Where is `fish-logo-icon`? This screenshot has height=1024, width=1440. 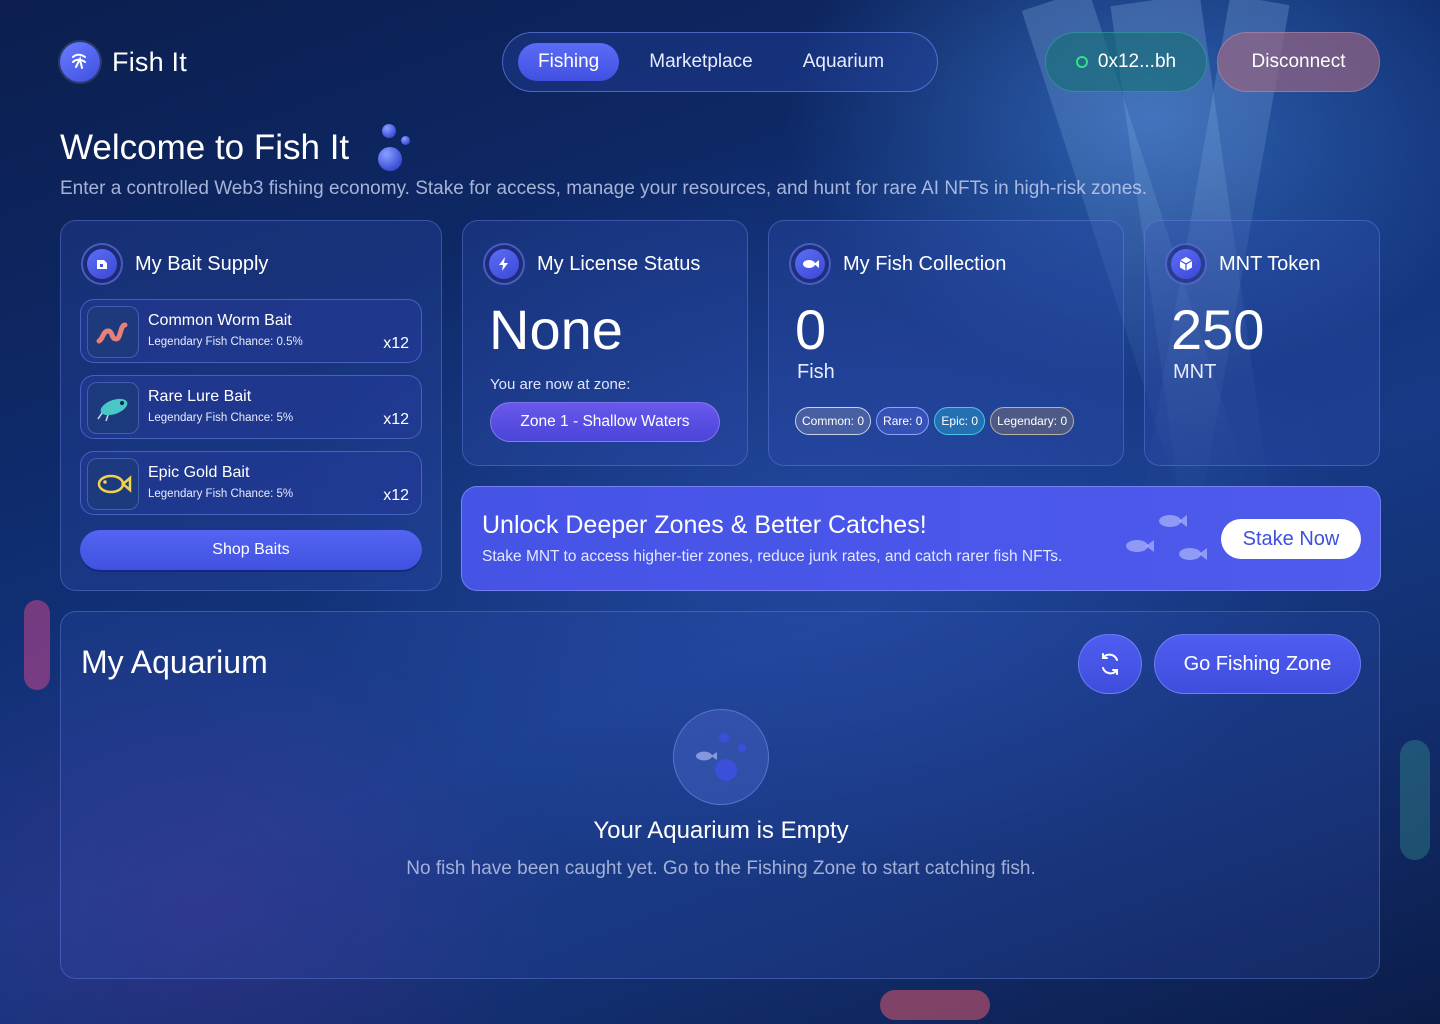 fish-logo-icon is located at coordinates (80, 62).